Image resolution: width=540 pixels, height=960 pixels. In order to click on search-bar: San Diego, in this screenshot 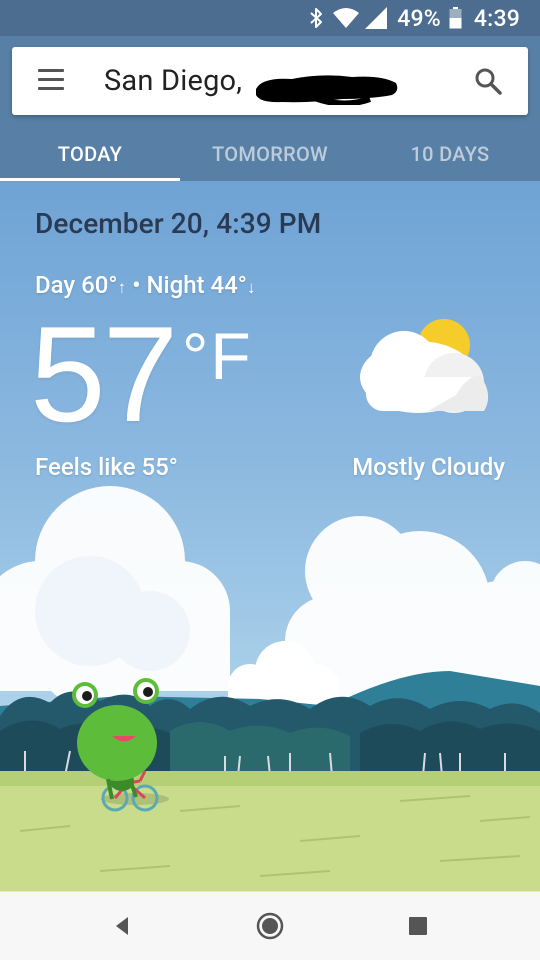, I will do `click(270, 81)`.